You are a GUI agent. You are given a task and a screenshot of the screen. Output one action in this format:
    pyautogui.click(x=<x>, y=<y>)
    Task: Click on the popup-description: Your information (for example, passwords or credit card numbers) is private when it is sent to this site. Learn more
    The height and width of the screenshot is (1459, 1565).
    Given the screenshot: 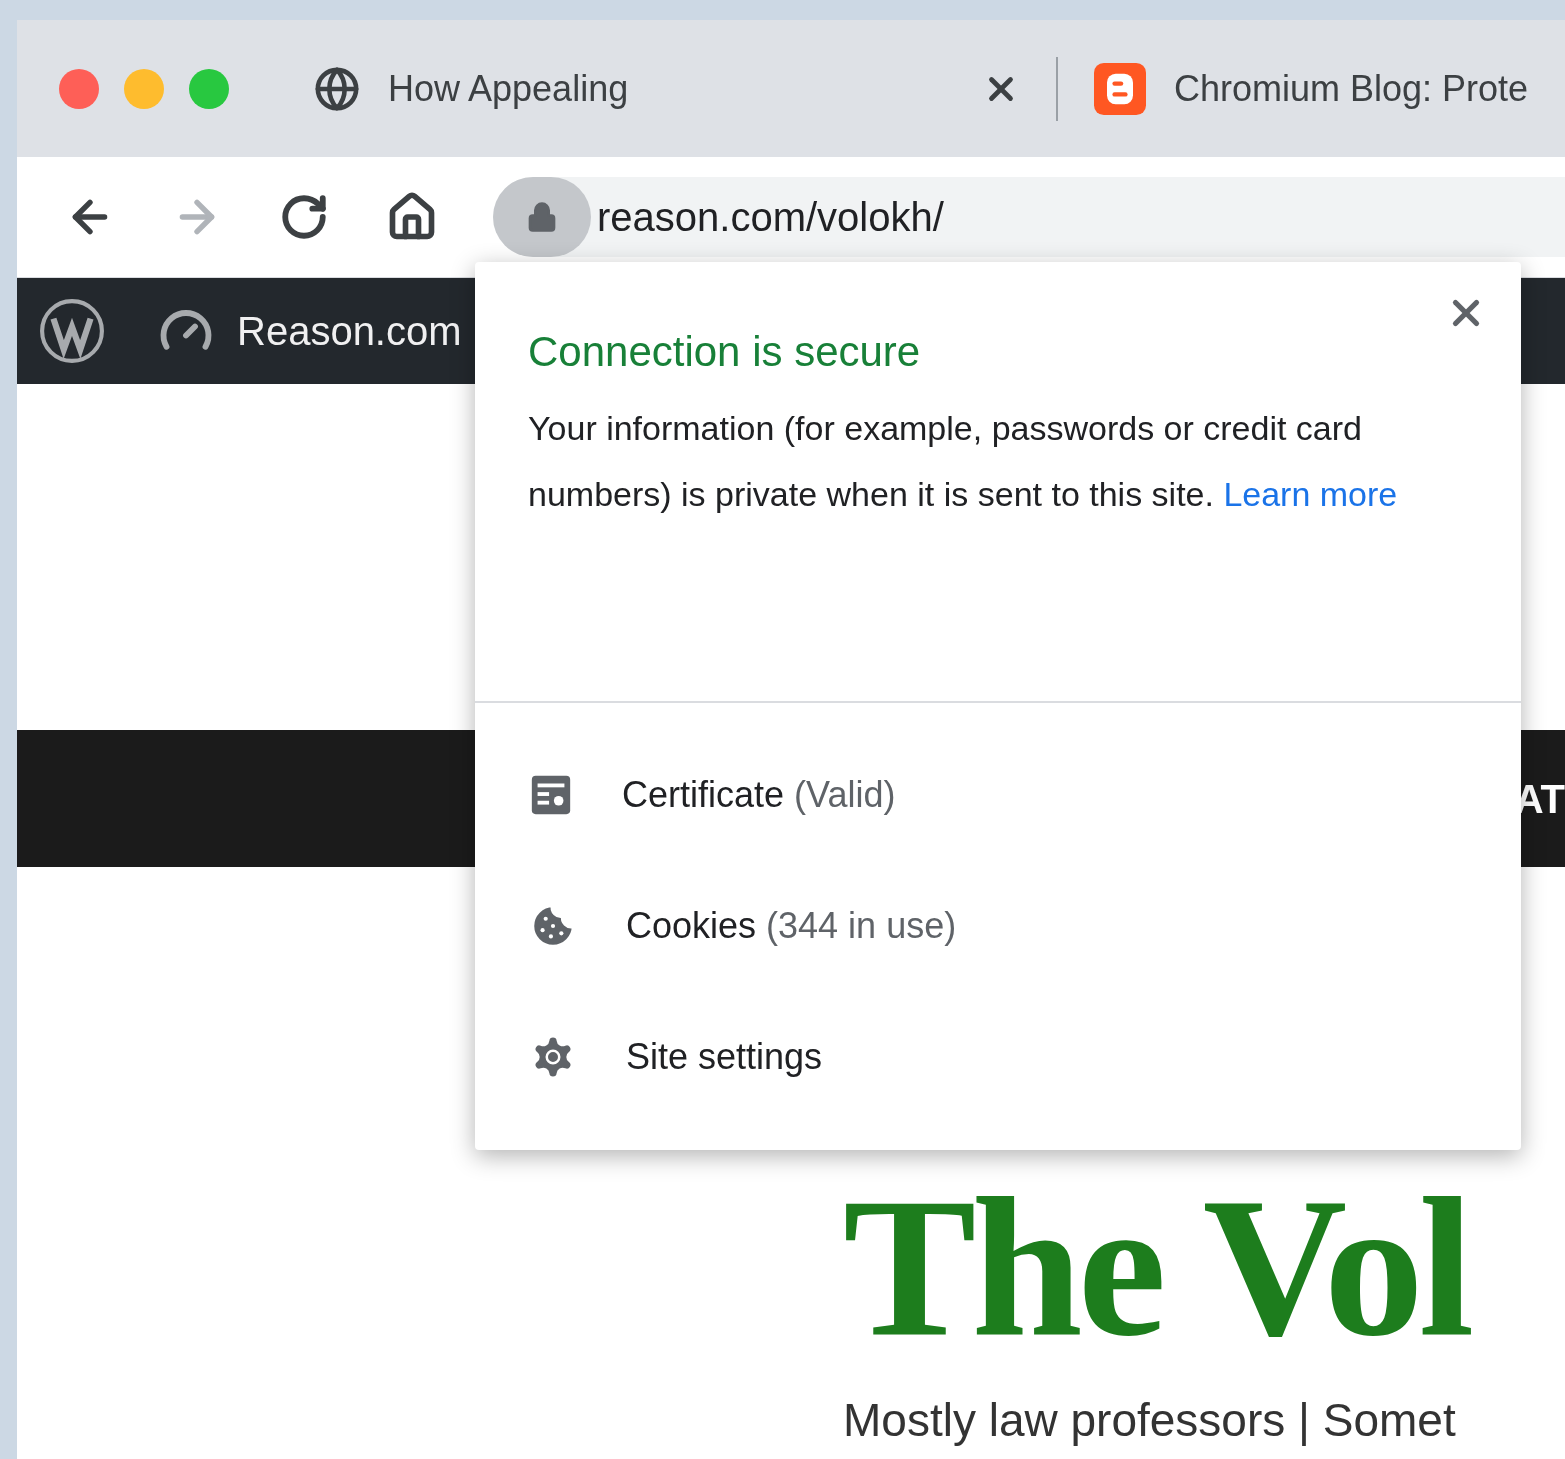 What is the action you would take?
    pyautogui.click(x=963, y=461)
    